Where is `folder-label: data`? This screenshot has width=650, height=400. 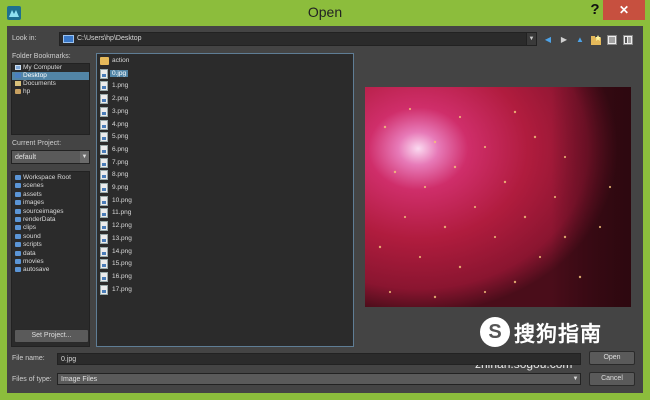
folder-label: data is located at coordinates (29, 253).